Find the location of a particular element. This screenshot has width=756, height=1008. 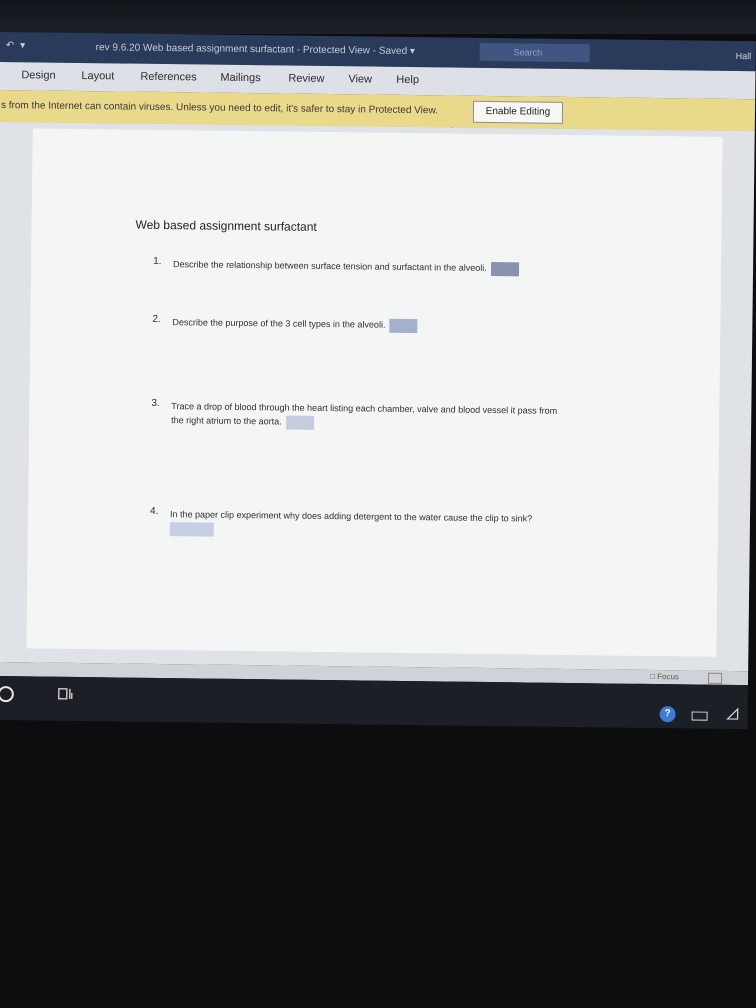

customize-qat-dropdown: ▾ is located at coordinates (25, 45).